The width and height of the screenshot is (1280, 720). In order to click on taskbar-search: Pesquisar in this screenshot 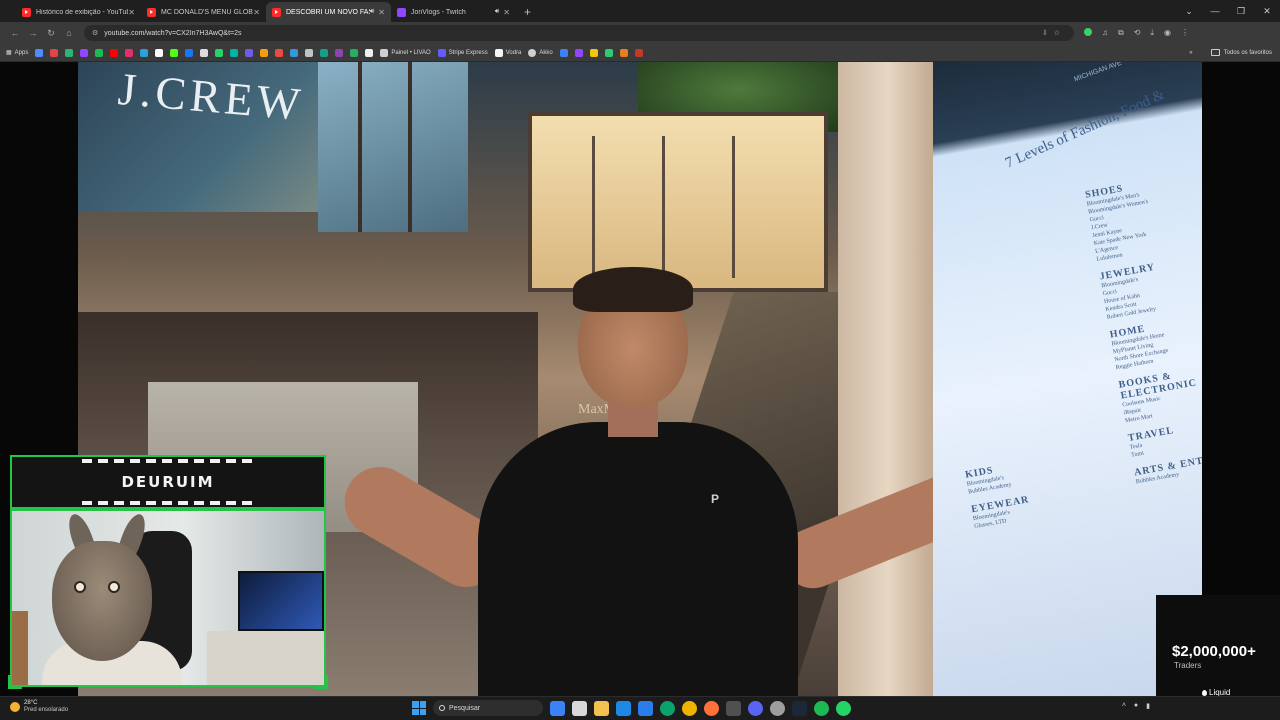, I will do `click(488, 708)`.